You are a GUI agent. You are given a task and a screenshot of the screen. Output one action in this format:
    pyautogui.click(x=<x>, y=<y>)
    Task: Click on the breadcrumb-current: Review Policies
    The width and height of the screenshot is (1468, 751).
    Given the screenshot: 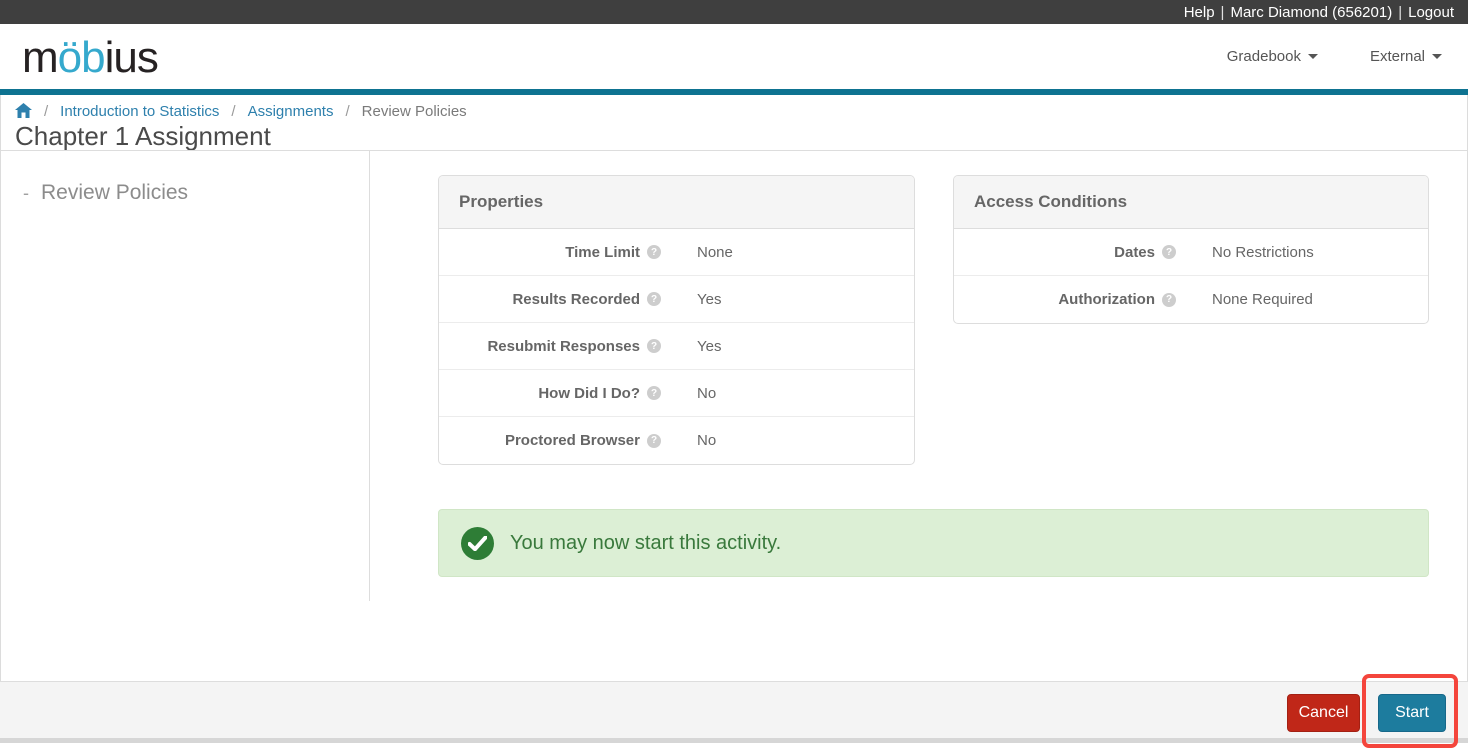 What is the action you would take?
    pyautogui.click(x=414, y=111)
    